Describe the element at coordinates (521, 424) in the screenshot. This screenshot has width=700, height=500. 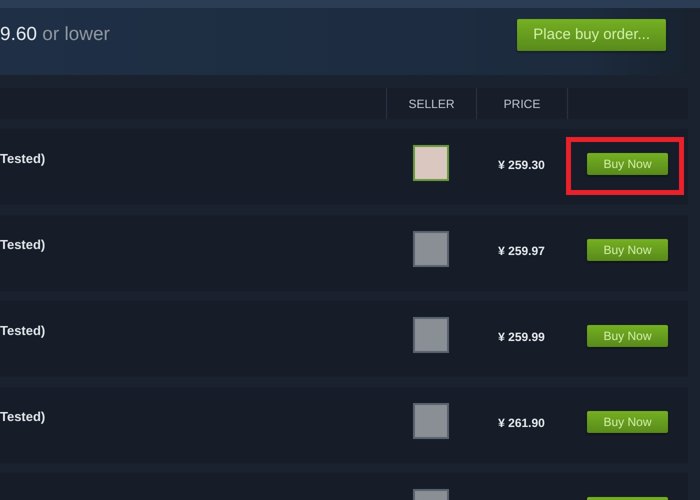
I see `listing-price: ¥ 261.90` at that location.